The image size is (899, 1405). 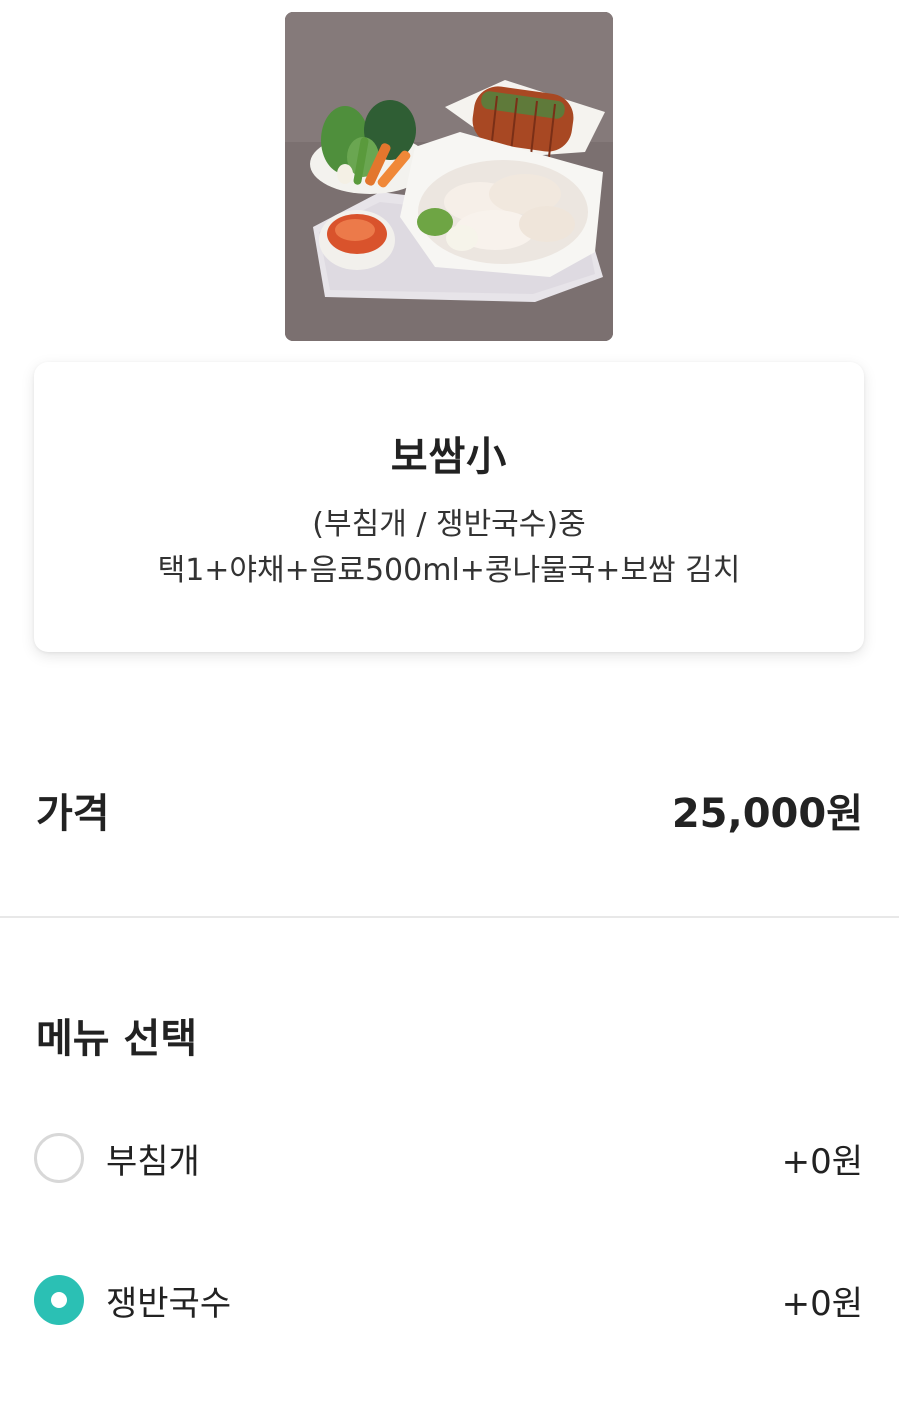 What do you see at coordinates (153, 1161) in the screenshot?
I see `option-label: 부침개` at bounding box center [153, 1161].